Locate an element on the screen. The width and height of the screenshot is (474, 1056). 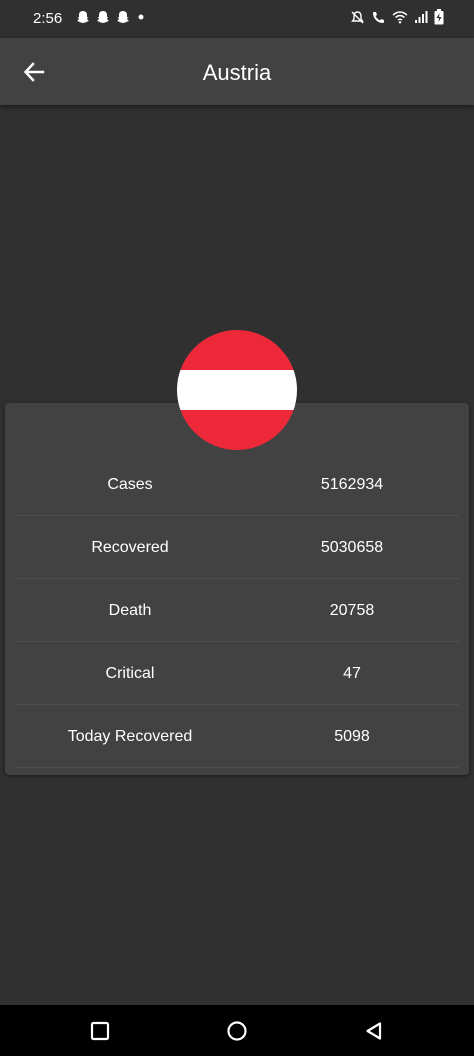
recents-square-icon is located at coordinates (100, 1031).